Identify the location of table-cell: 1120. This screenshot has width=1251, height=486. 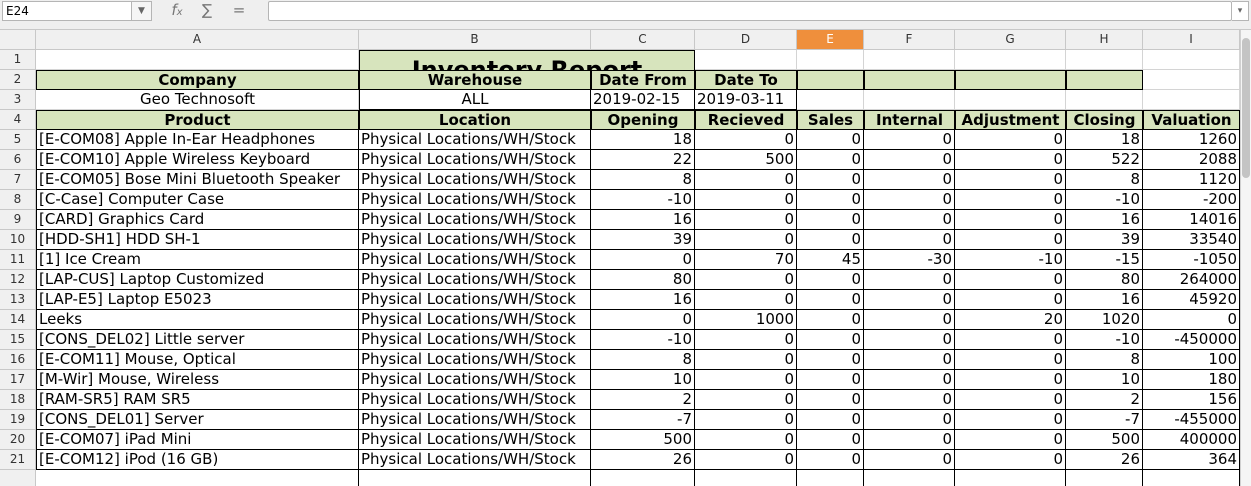
(1191, 180).